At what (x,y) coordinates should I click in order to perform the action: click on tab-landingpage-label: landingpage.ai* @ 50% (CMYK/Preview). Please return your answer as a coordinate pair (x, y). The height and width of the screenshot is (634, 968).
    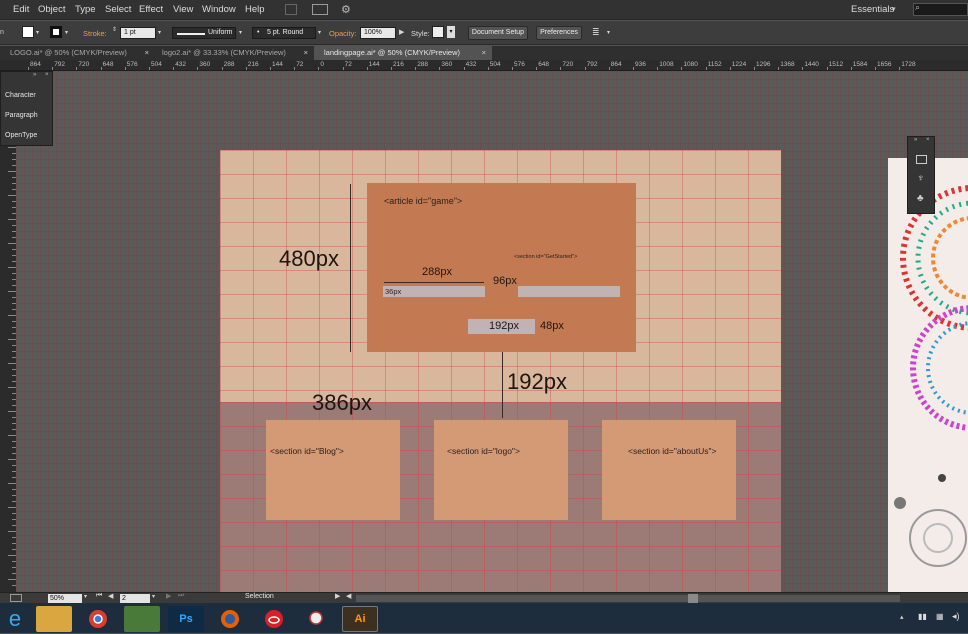
    Looking at the image, I should click on (392, 52).